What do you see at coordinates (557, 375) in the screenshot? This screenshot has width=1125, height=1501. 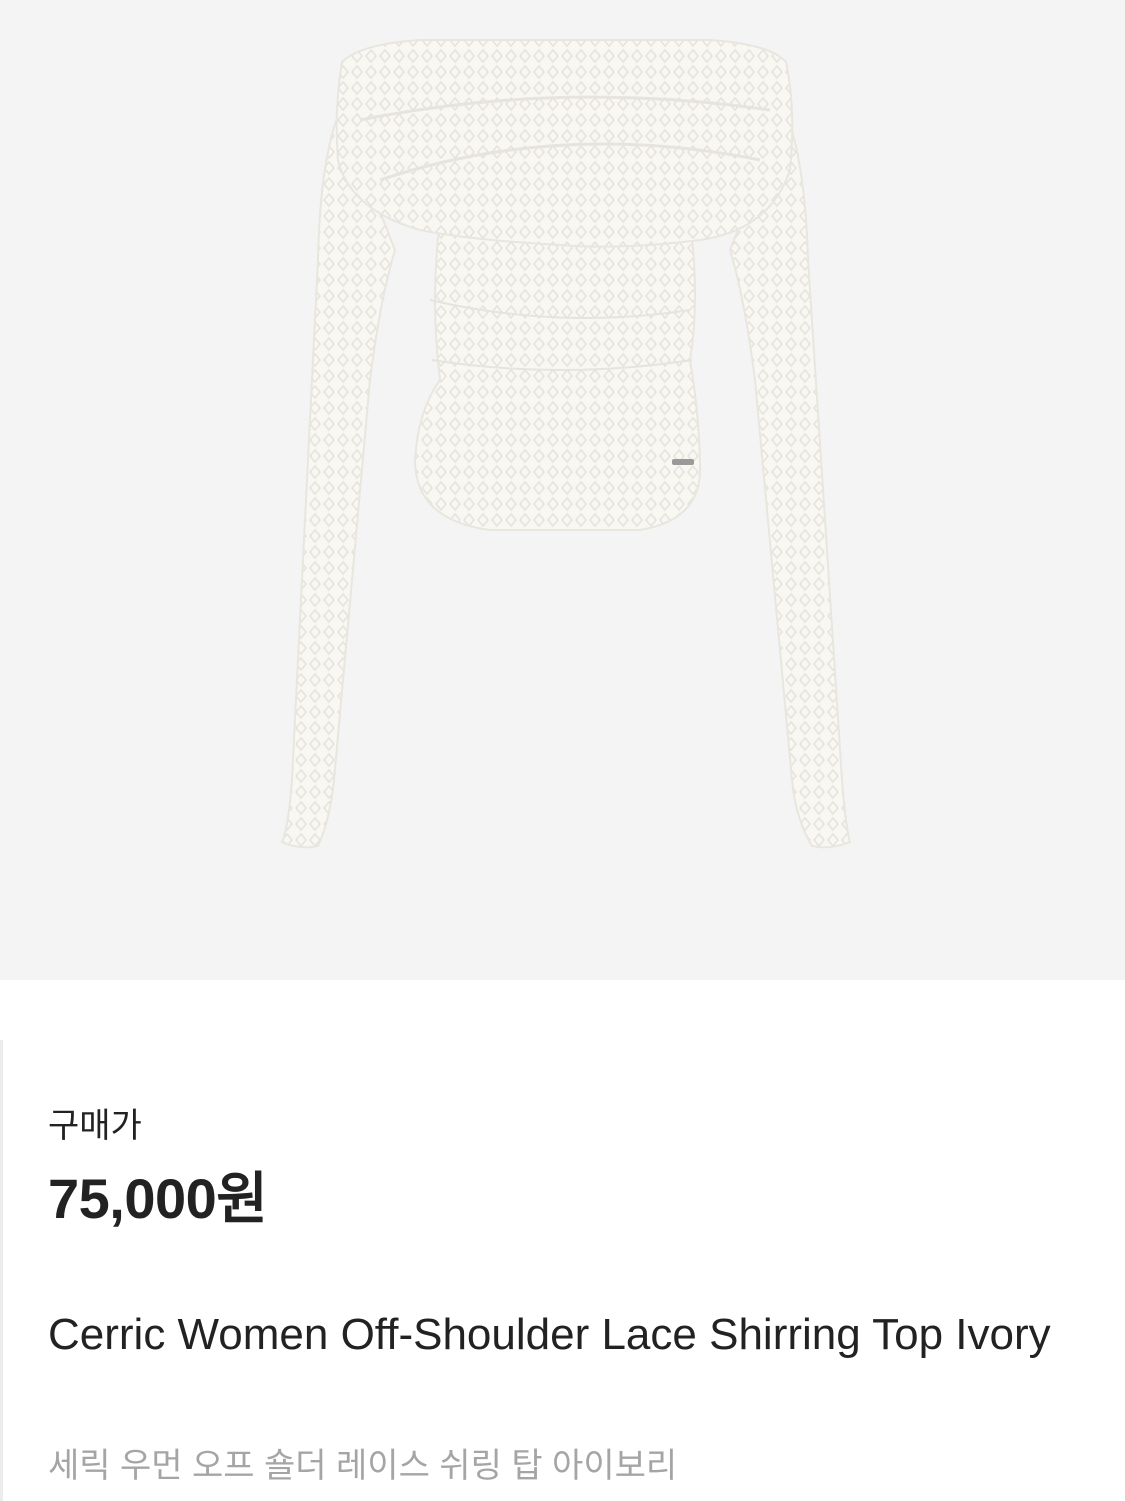 I see `garment-body` at bounding box center [557, 375].